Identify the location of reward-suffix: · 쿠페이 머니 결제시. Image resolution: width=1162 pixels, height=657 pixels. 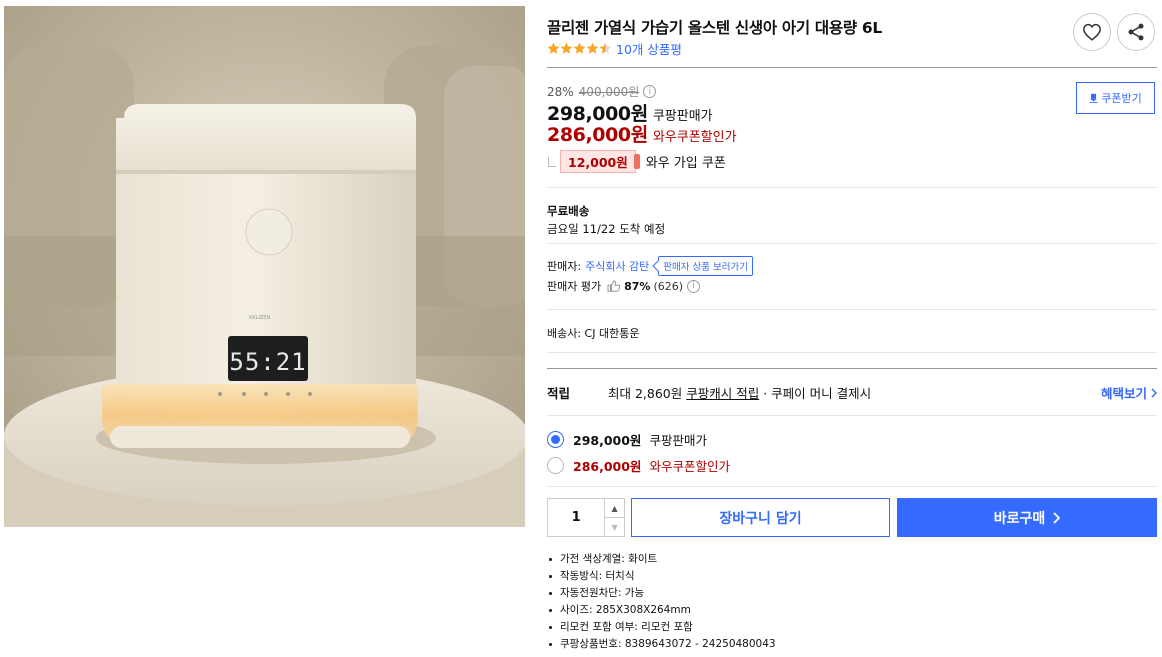
(815, 393).